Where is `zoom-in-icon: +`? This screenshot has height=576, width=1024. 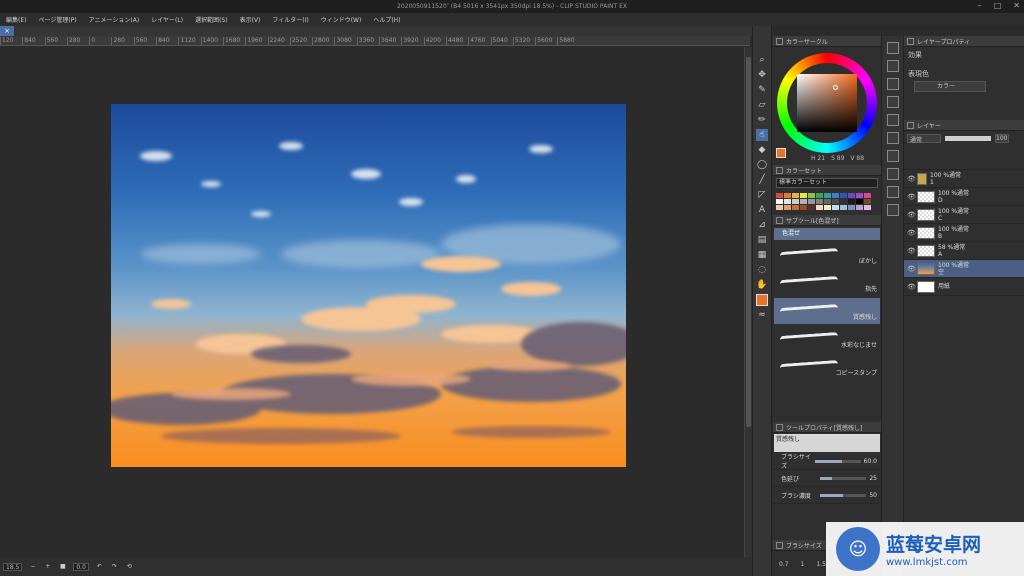 zoom-in-icon: + is located at coordinates (47, 566).